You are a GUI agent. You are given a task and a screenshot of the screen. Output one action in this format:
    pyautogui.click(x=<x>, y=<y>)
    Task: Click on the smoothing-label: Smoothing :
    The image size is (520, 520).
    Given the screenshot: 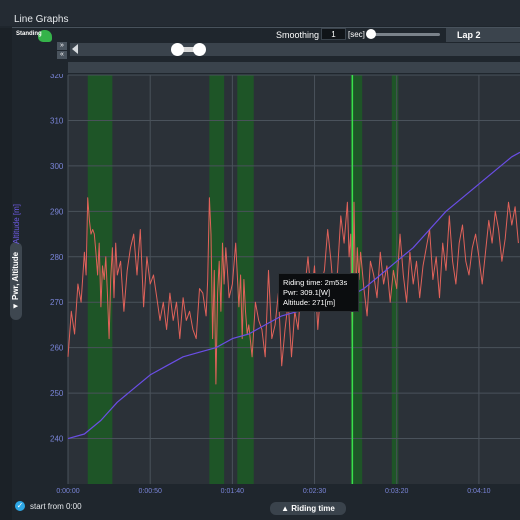 What is the action you would take?
    pyautogui.click(x=300, y=35)
    